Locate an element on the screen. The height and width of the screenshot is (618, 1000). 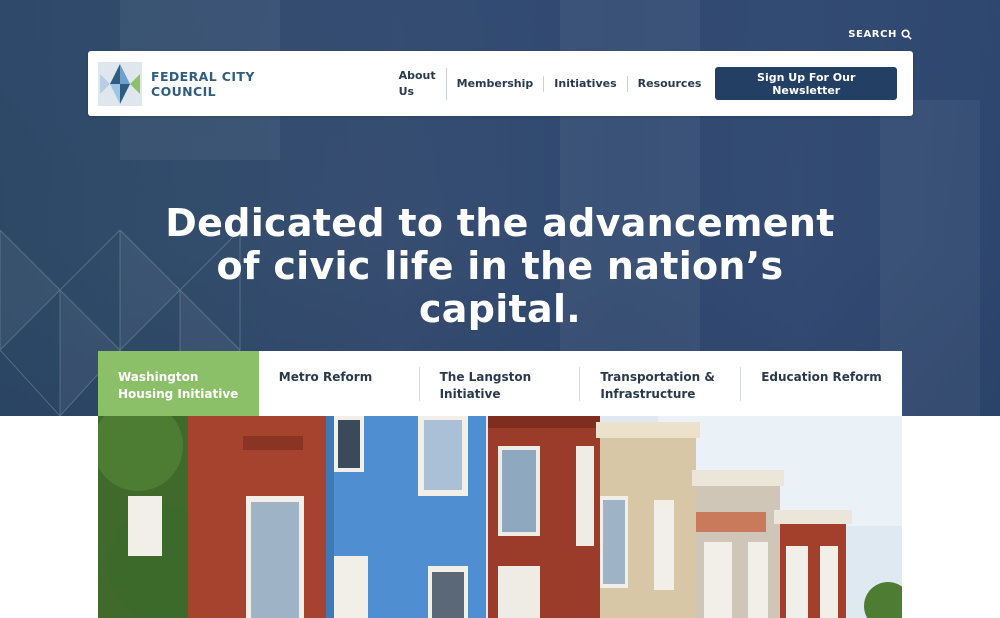
site-logo: FEDERAL CITY COUNCIL is located at coordinates (243, 83).